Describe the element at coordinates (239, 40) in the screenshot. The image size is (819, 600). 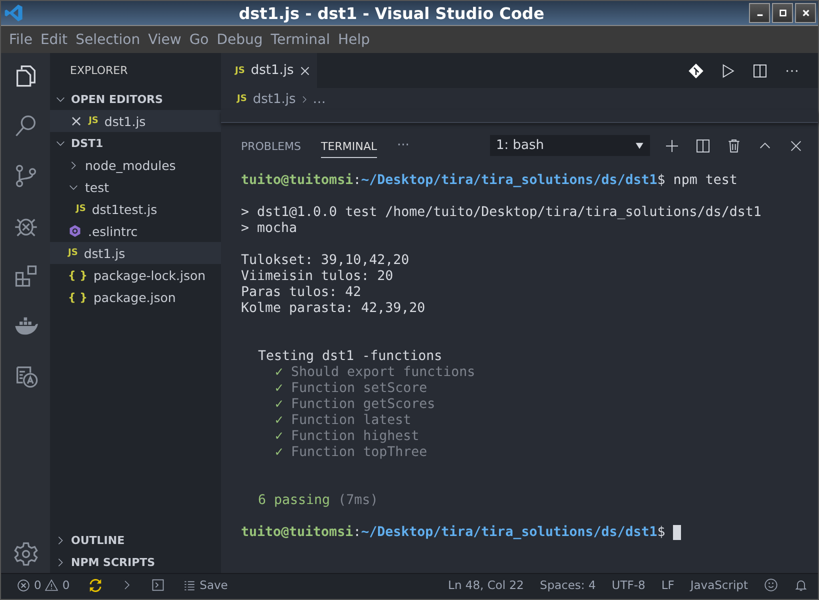
I see `menu-item: Debug` at that location.